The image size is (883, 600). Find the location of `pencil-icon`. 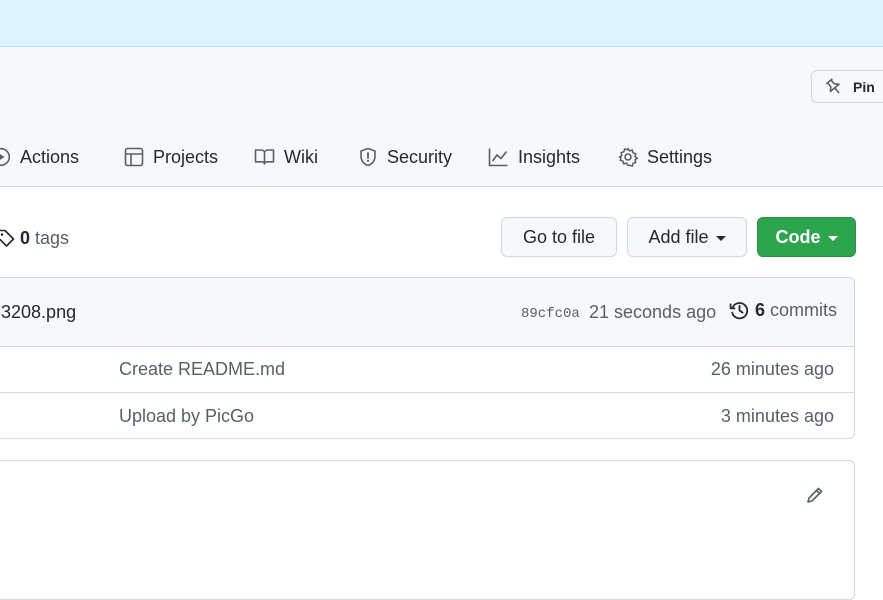

pencil-icon is located at coordinates (815, 495).